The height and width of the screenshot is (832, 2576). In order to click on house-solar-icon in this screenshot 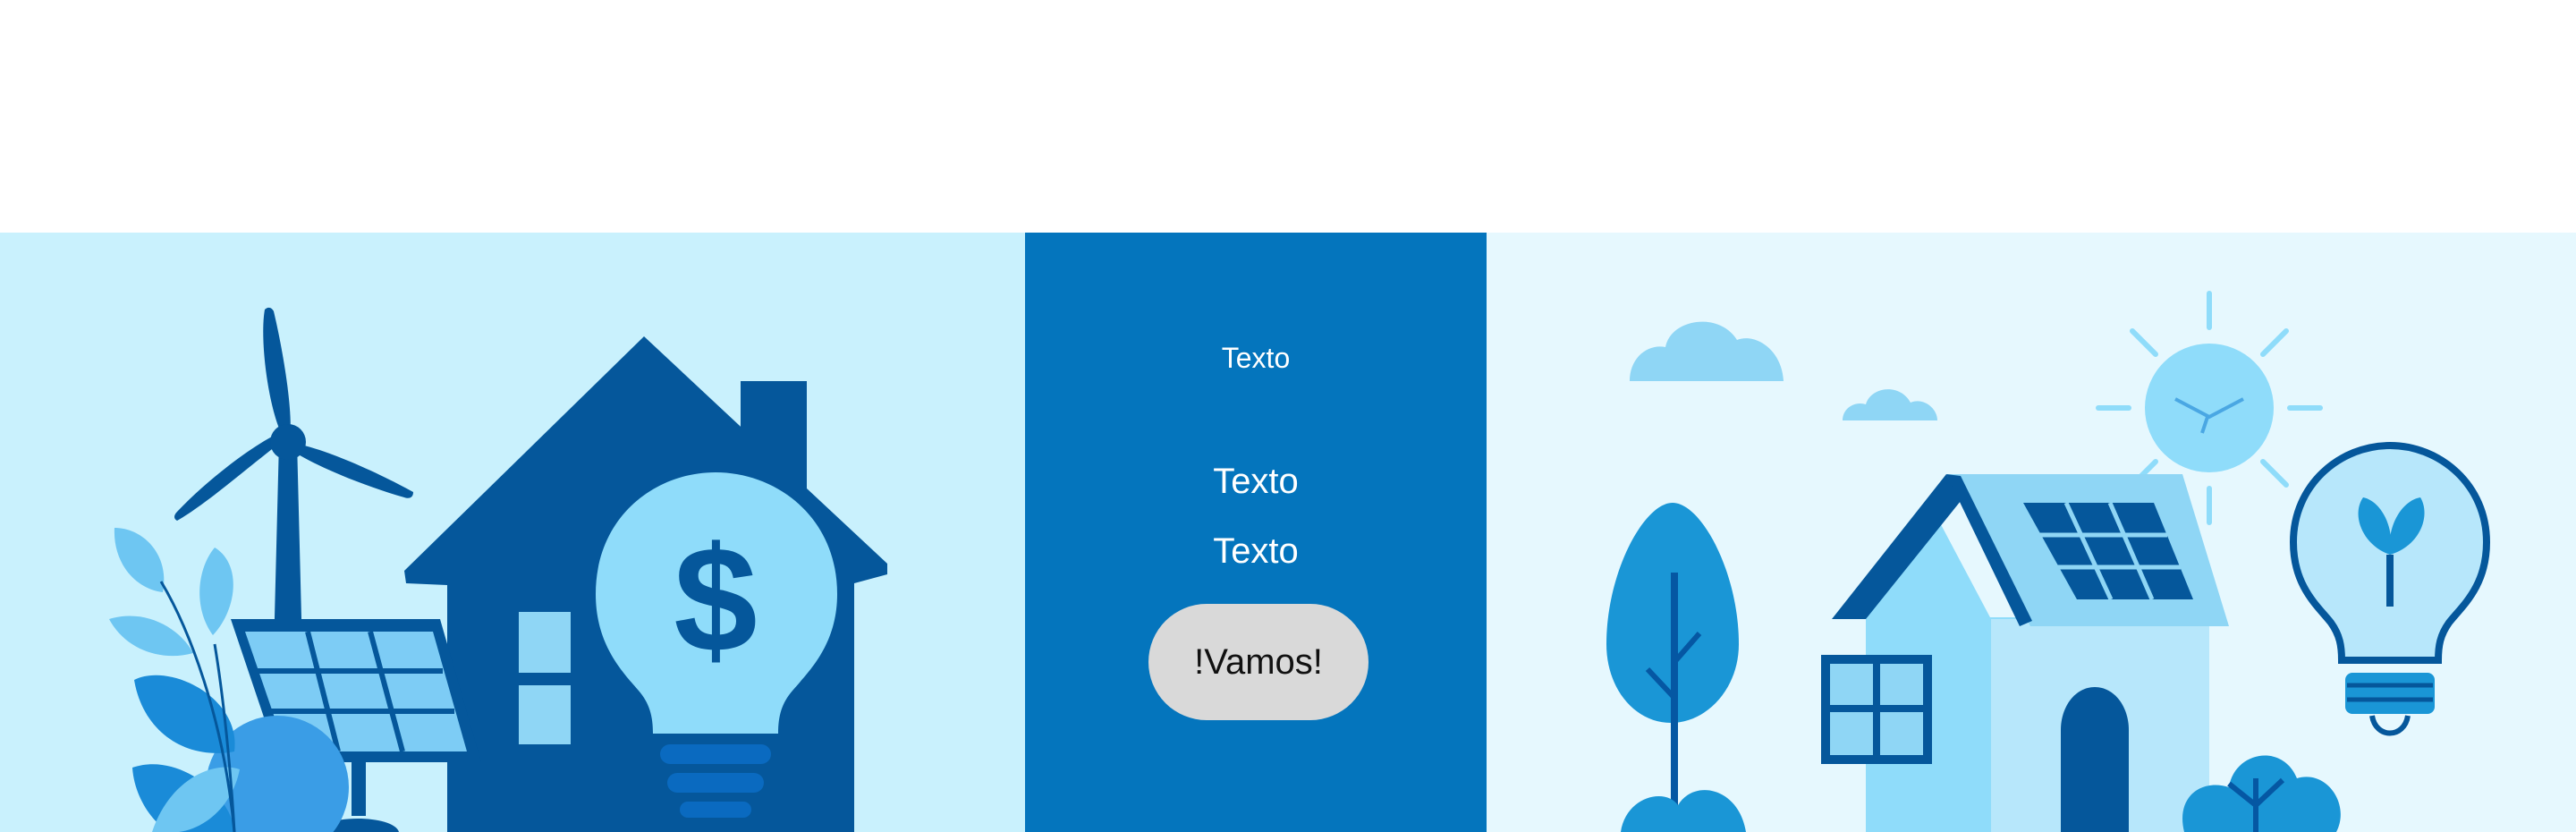, I will do `click(2025, 653)`.